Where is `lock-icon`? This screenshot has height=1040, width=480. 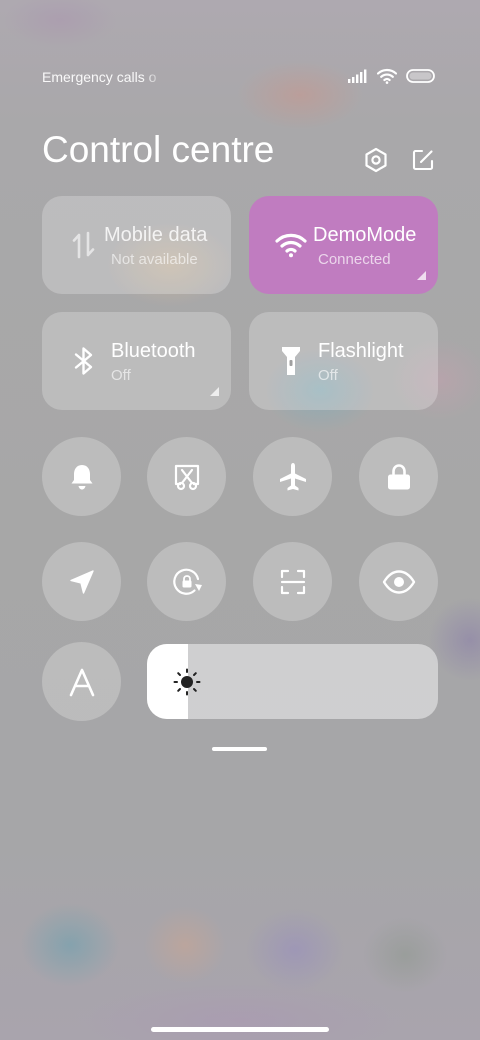
lock-icon is located at coordinates (398, 476).